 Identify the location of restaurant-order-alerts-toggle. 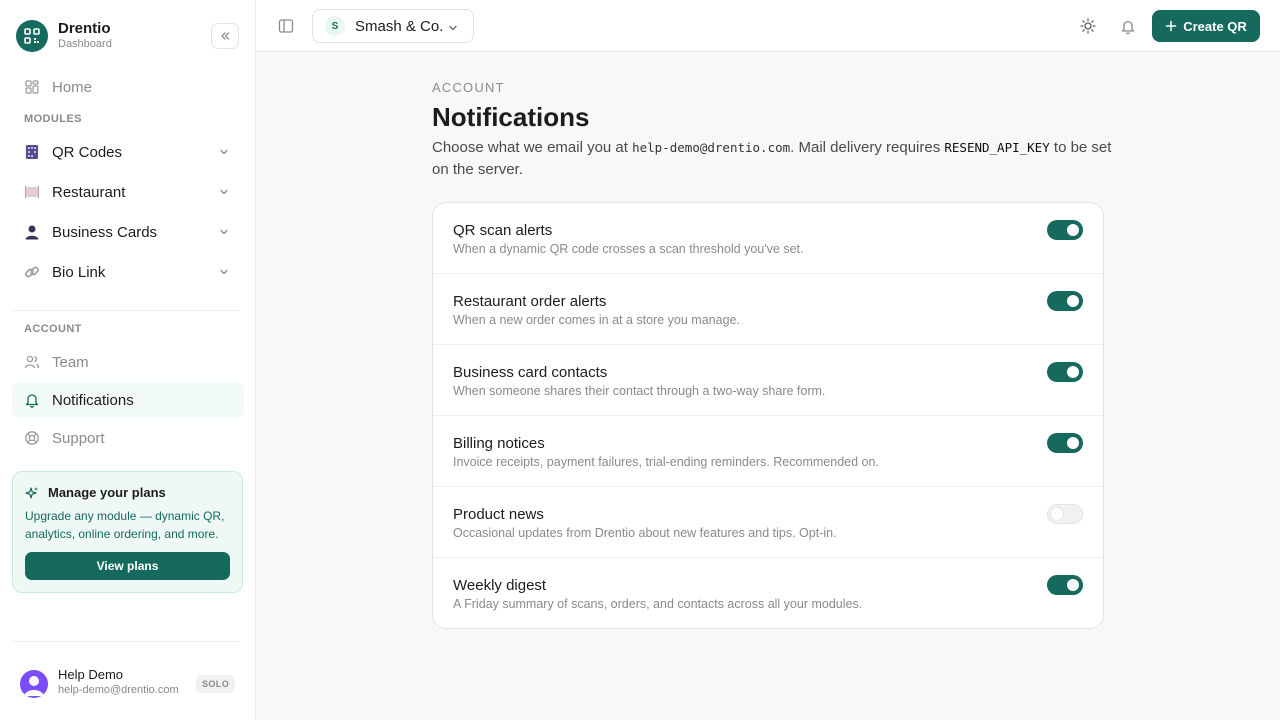
(1065, 301).